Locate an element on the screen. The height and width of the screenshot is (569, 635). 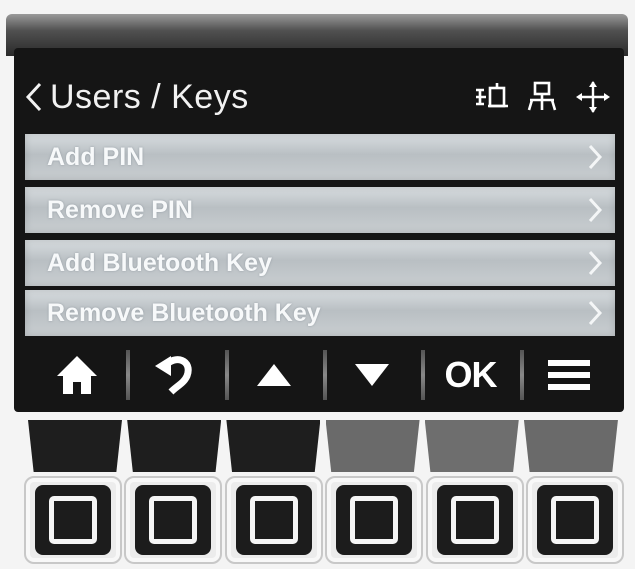
move-arrows-icon is located at coordinates (593, 97).